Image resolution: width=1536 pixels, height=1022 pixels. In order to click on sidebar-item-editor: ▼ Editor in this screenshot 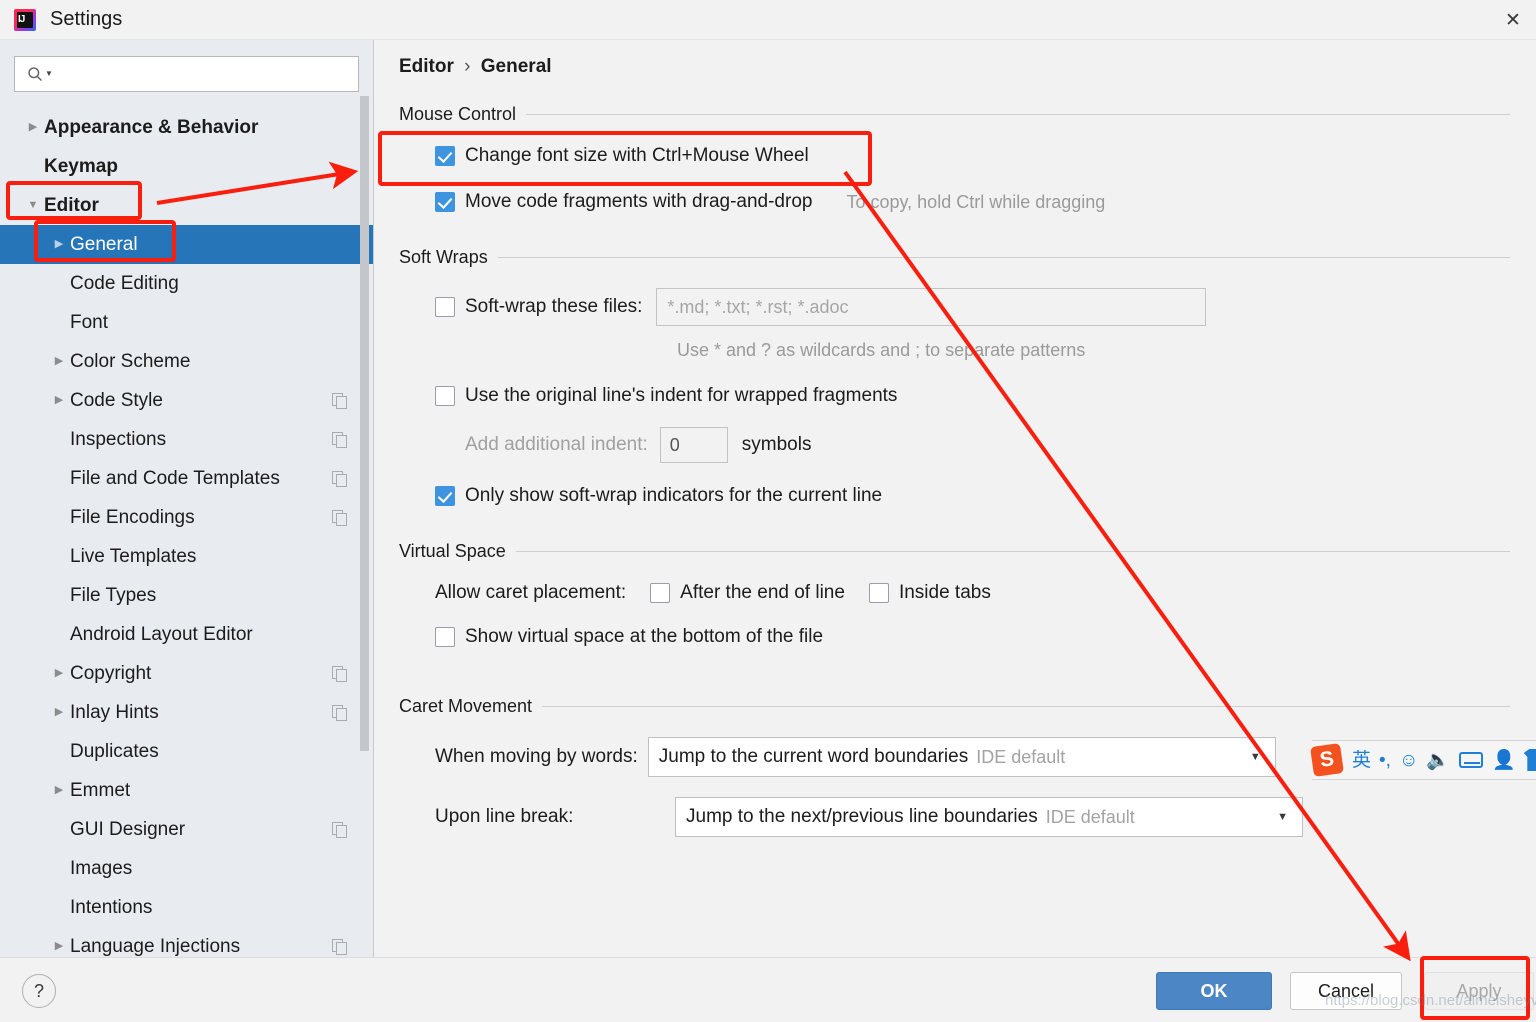, I will do `click(186, 205)`.